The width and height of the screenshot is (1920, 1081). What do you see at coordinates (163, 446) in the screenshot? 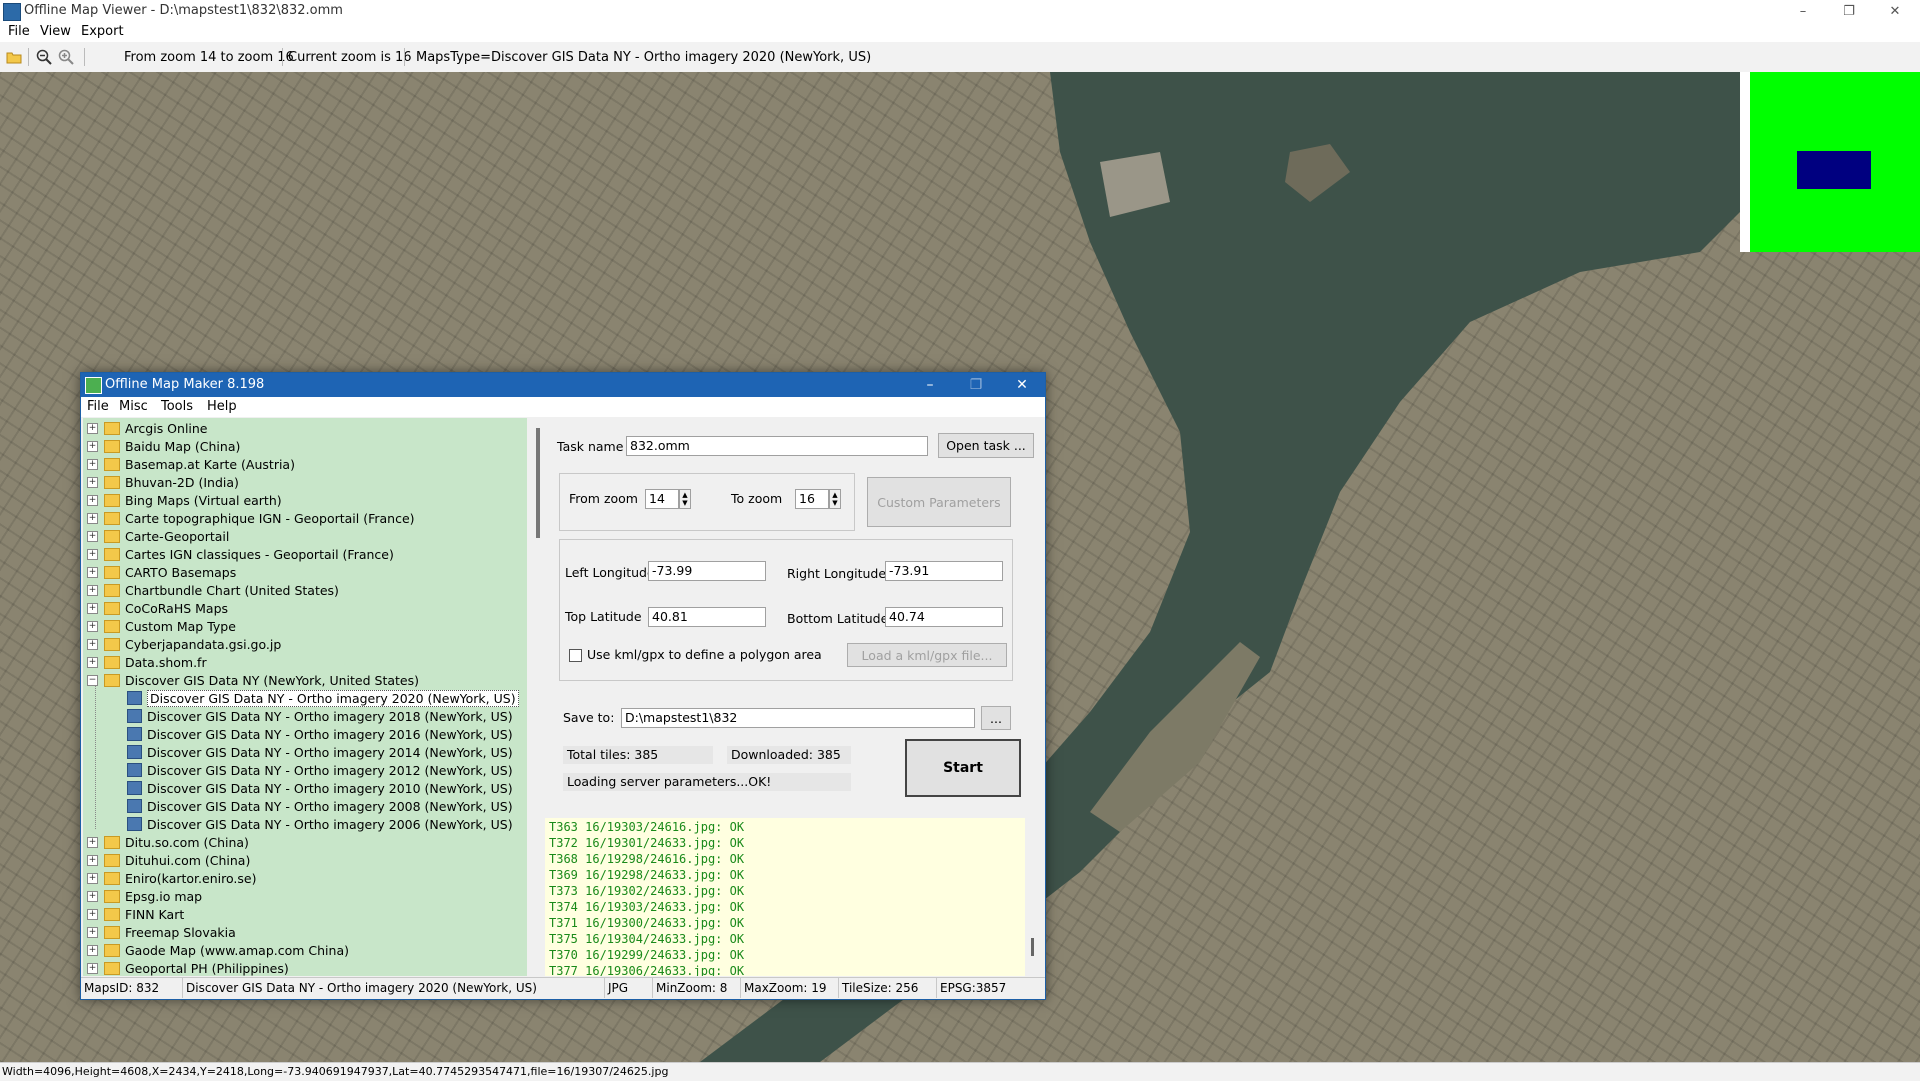
I see `tree-folder-item: + Baidu Map (China)` at bounding box center [163, 446].